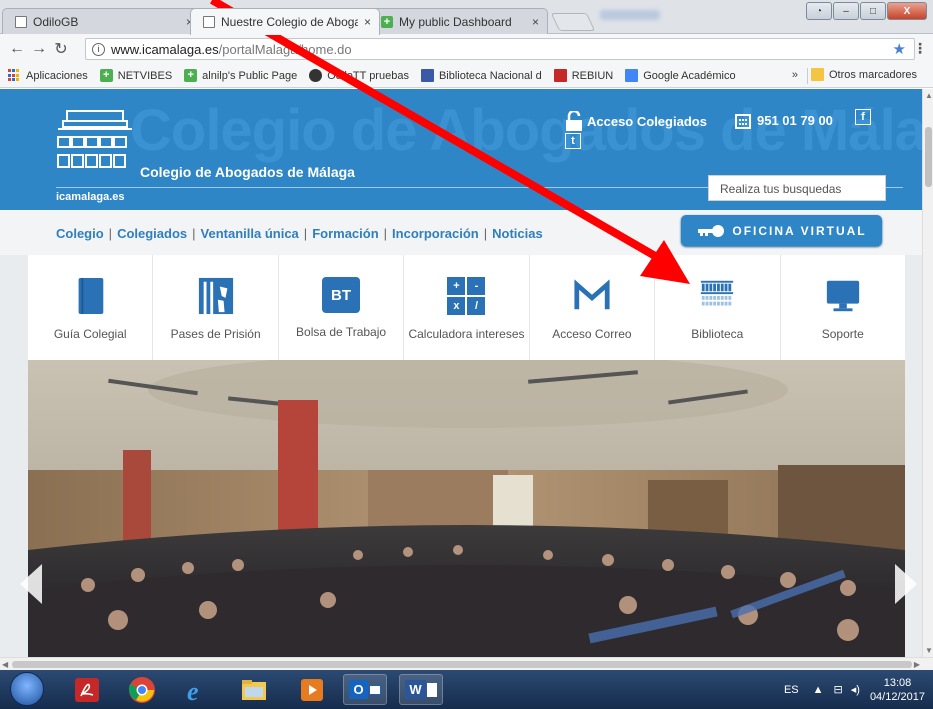 Image resolution: width=933 pixels, height=709 pixels. What do you see at coordinates (462, 664) in the screenshot?
I see `horizontal-scroll-thumb` at bounding box center [462, 664].